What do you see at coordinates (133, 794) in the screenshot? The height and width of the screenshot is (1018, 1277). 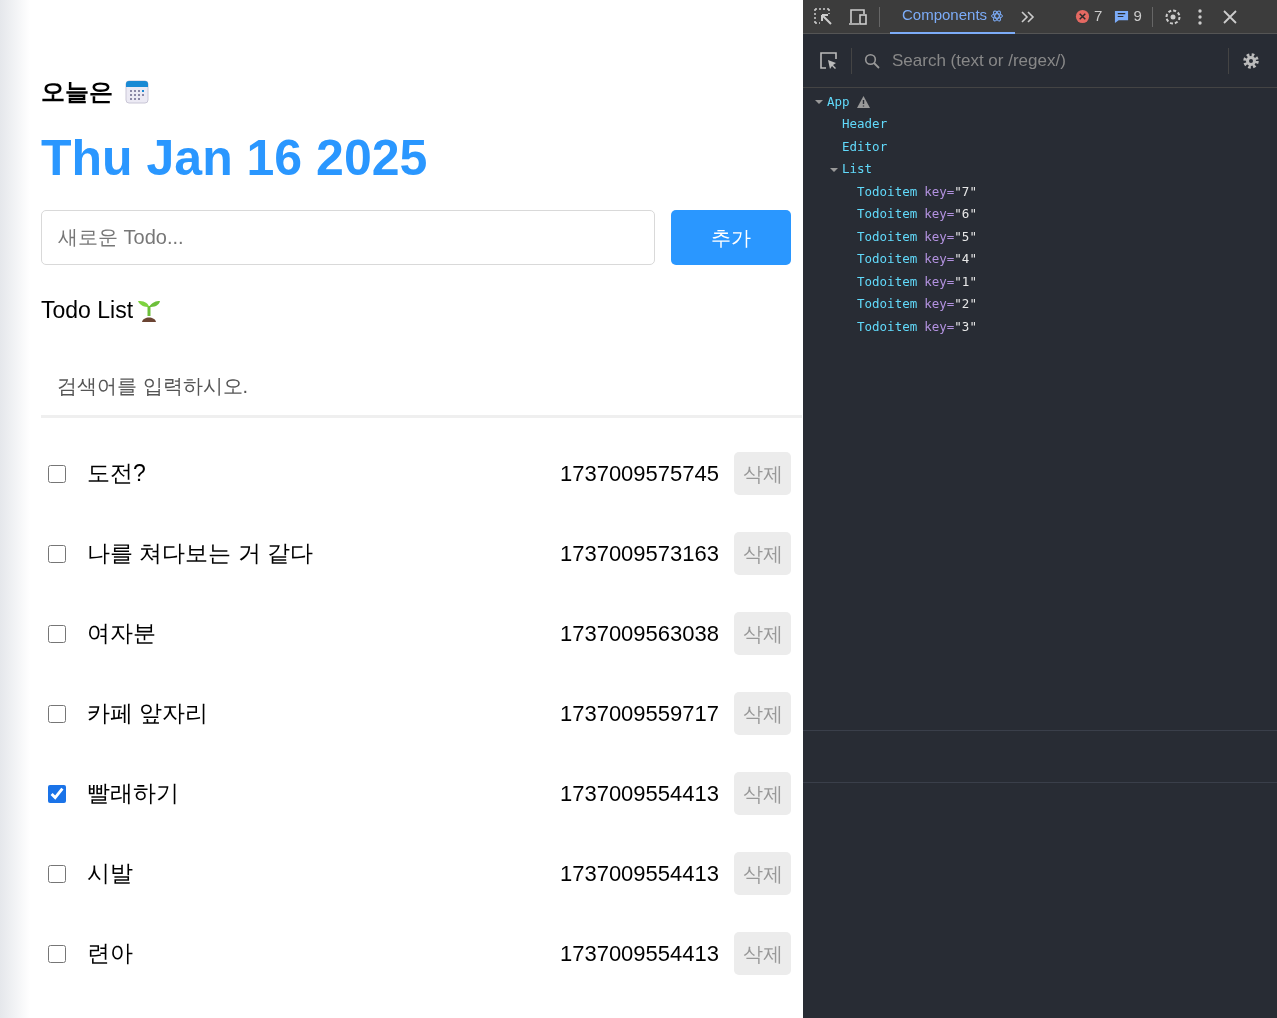 I see `todo-content: 빨래하기` at bounding box center [133, 794].